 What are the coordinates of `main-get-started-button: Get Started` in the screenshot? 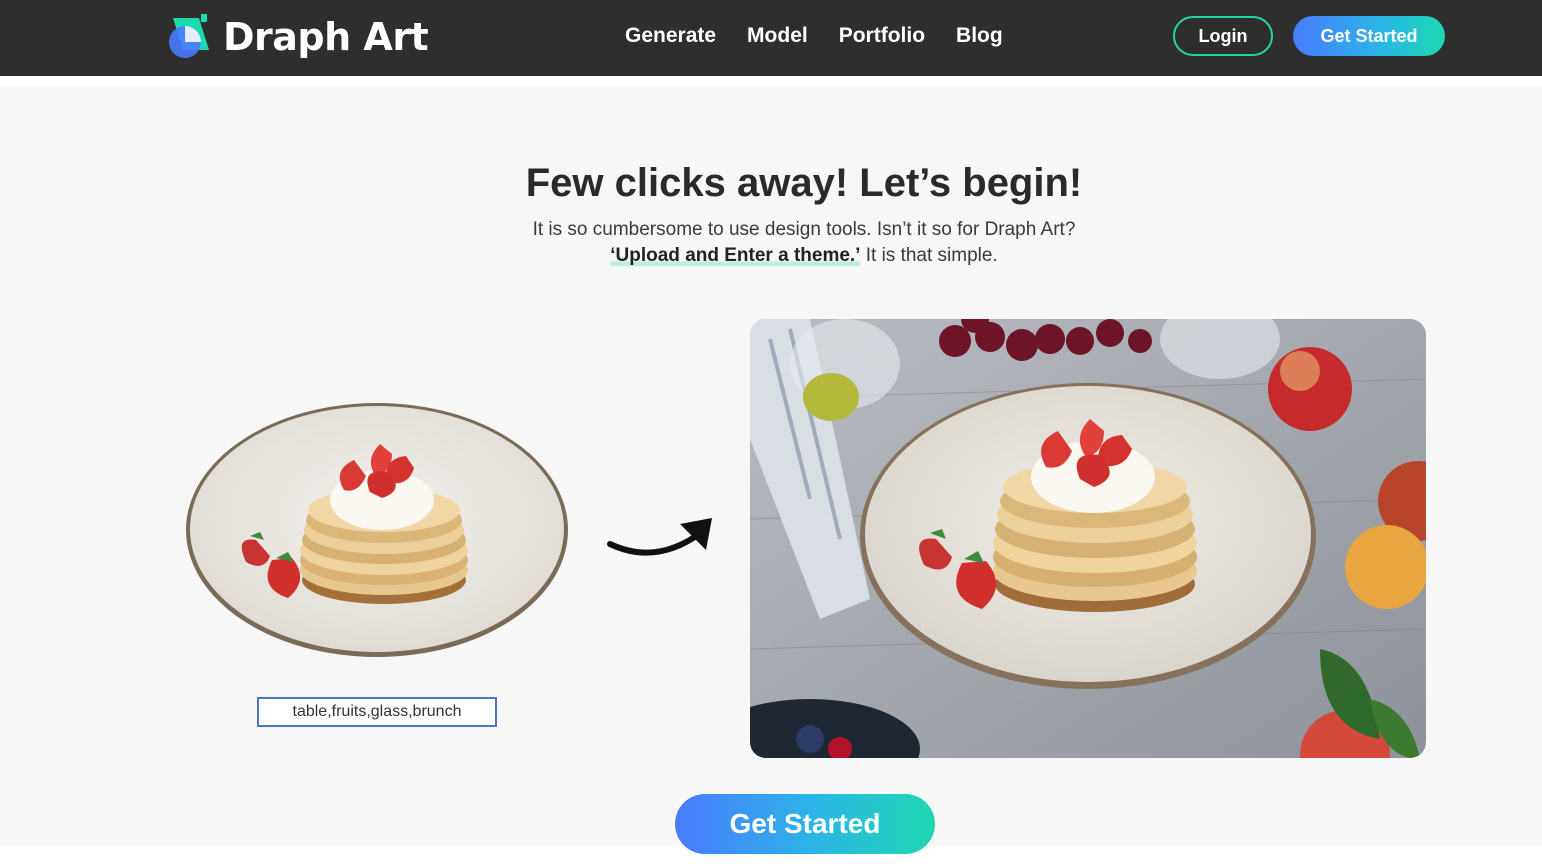 It's located at (805, 824).